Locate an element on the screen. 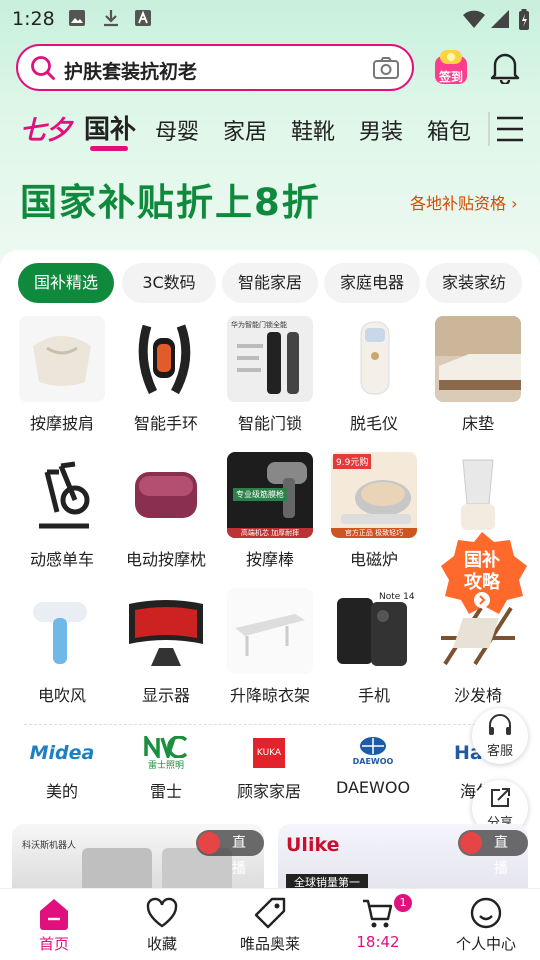  live-card-ecovacs: 科沃斯机器人 直播 is located at coordinates (138, 857).